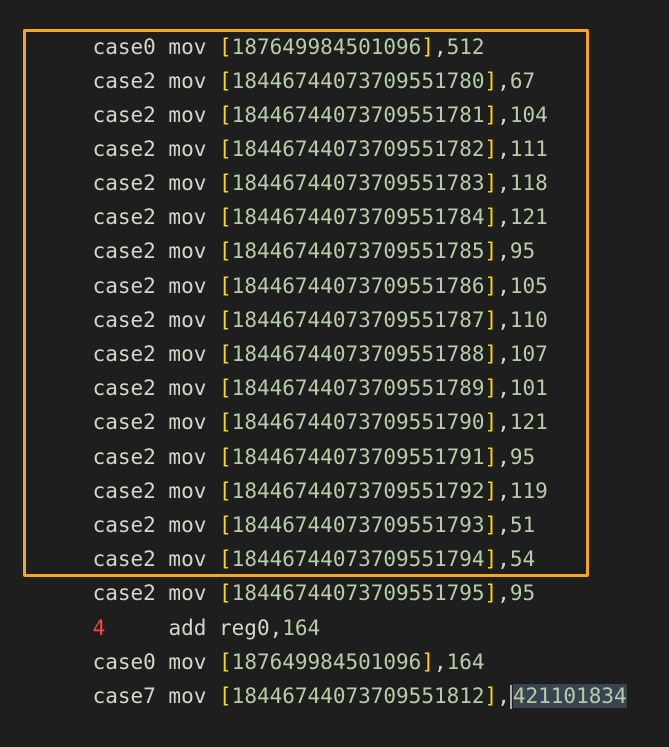 This screenshot has width=669, height=747. Describe the element at coordinates (156, 696) in the screenshot. I see `line-instruction: case7 mov` at that location.